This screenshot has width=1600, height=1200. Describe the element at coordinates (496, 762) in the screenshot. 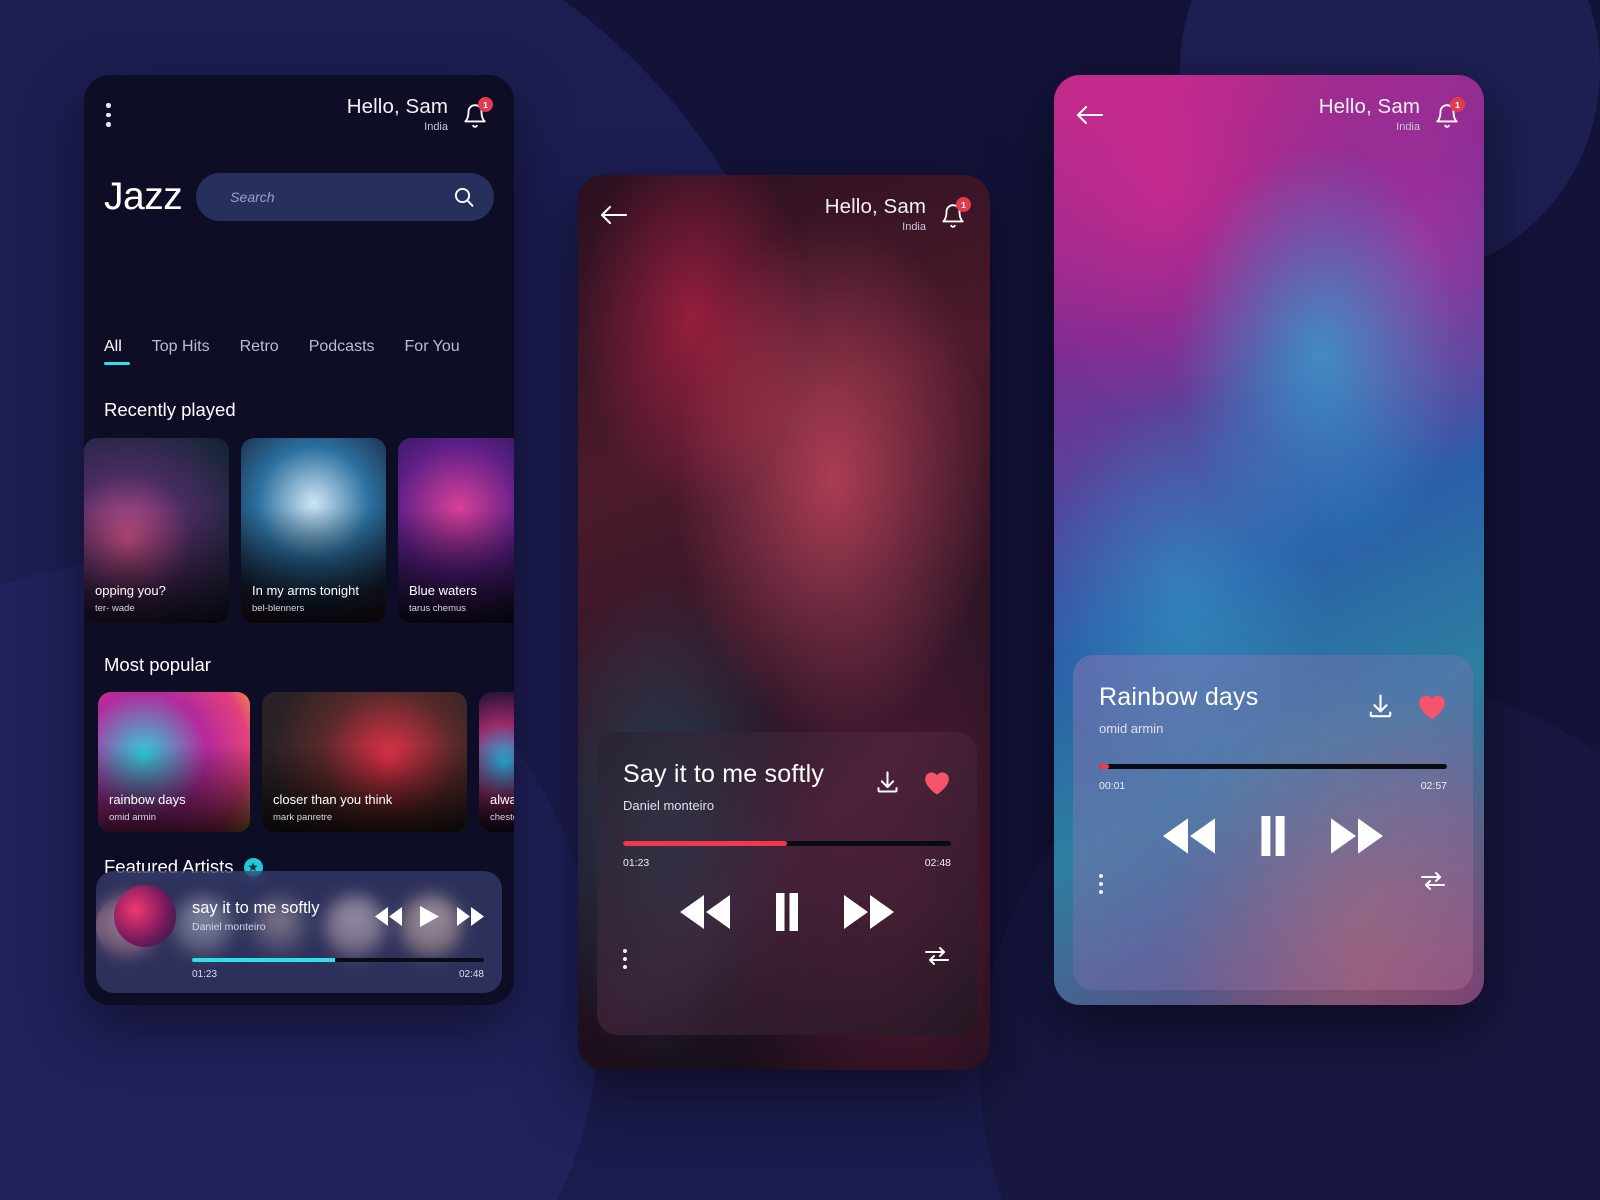

I see `song-card: always chester w` at that location.